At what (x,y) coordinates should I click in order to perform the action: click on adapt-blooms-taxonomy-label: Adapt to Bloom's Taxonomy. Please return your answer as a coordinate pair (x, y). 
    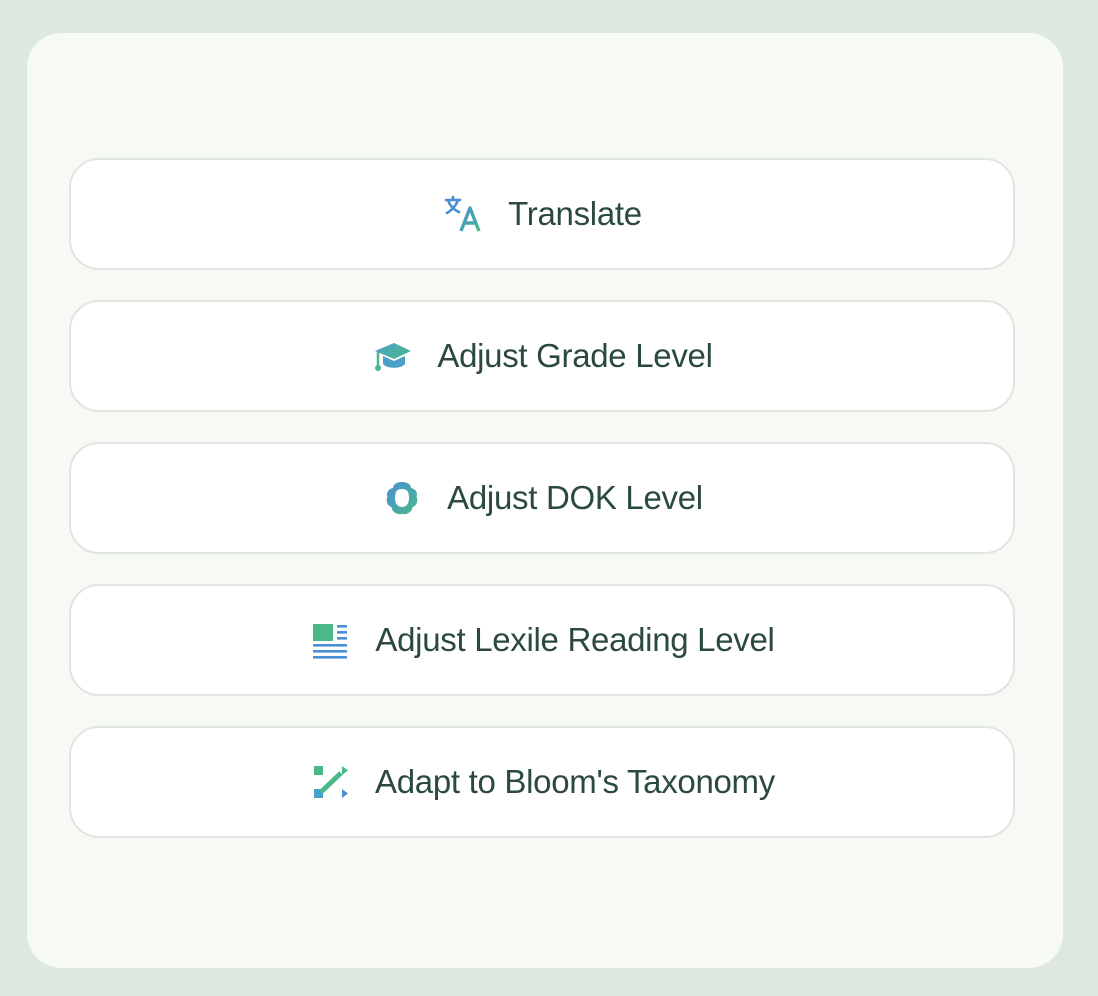
    Looking at the image, I should click on (575, 781).